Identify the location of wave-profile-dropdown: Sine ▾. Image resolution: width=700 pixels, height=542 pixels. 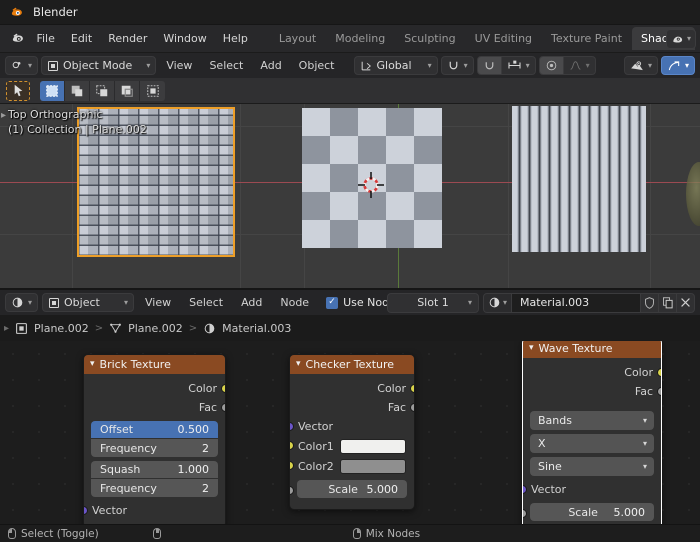
(592, 466).